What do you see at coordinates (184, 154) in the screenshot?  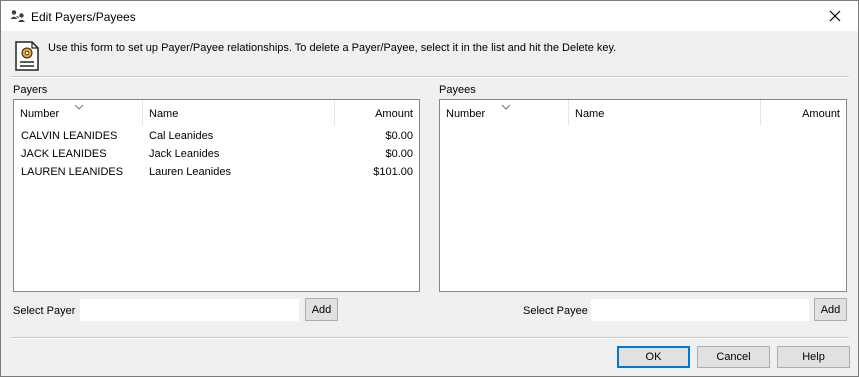 I see `cell-name: Jack Leanides` at bounding box center [184, 154].